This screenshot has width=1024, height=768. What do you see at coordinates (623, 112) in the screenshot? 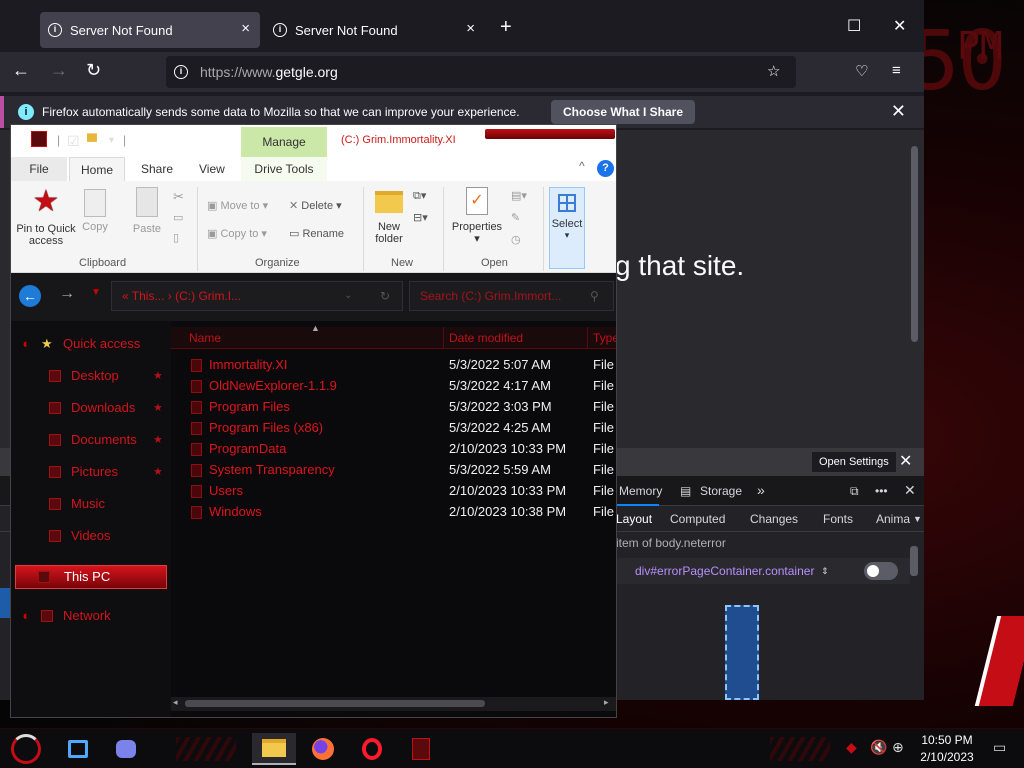
I see `choose-what-i-share-button: Choose What I Share` at bounding box center [623, 112].